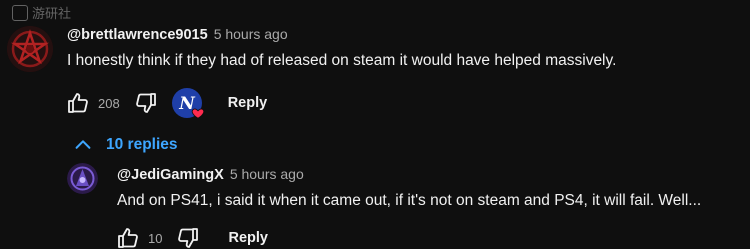  I want to click on reply-reply-button: Reply, so click(248, 238).